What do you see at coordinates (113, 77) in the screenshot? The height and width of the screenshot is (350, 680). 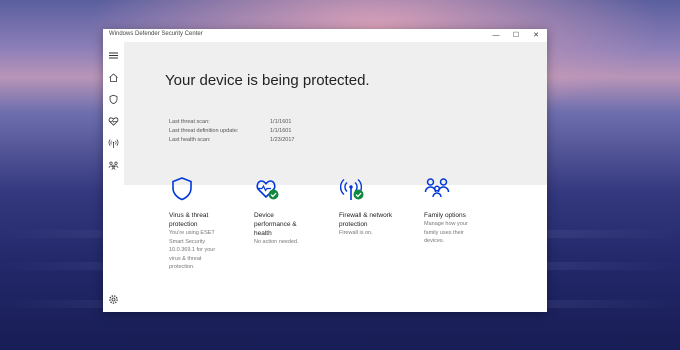 I see `home-icon` at bounding box center [113, 77].